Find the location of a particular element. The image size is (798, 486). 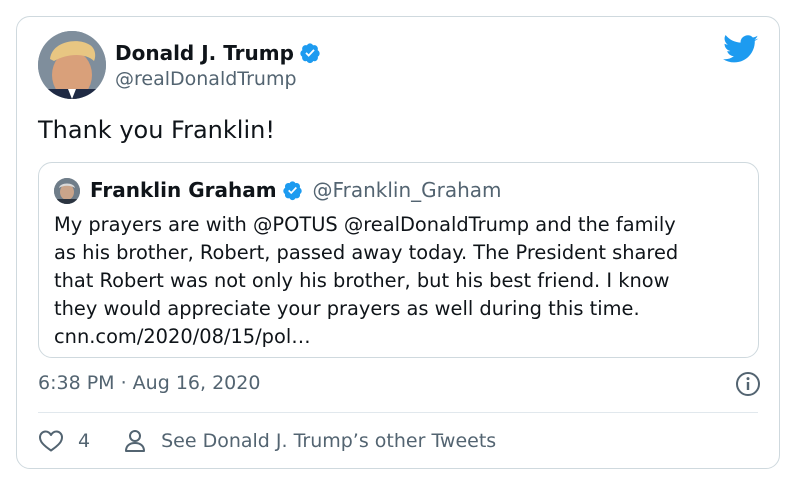

tweet-actions: 4 See Donald J. Trump’s other Tweets is located at coordinates (267, 441).